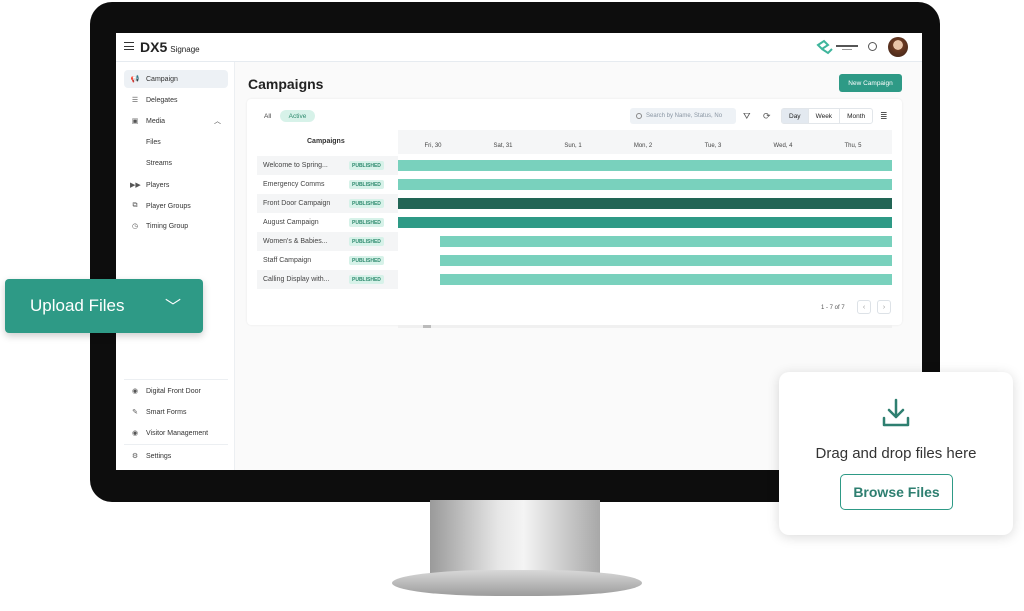 The width and height of the screenshot is (1024, 611). I want to click on dropzone: Drag and drop files here Browse Files, so click(896, 453).